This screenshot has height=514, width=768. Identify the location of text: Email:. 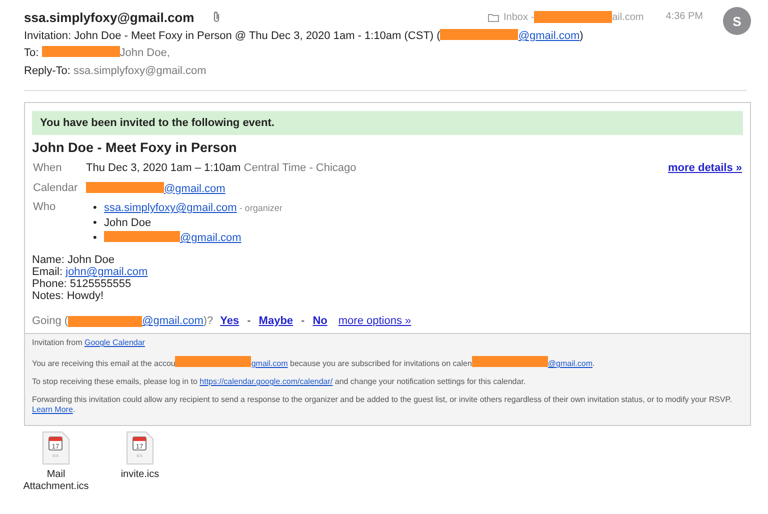
(48, 272).